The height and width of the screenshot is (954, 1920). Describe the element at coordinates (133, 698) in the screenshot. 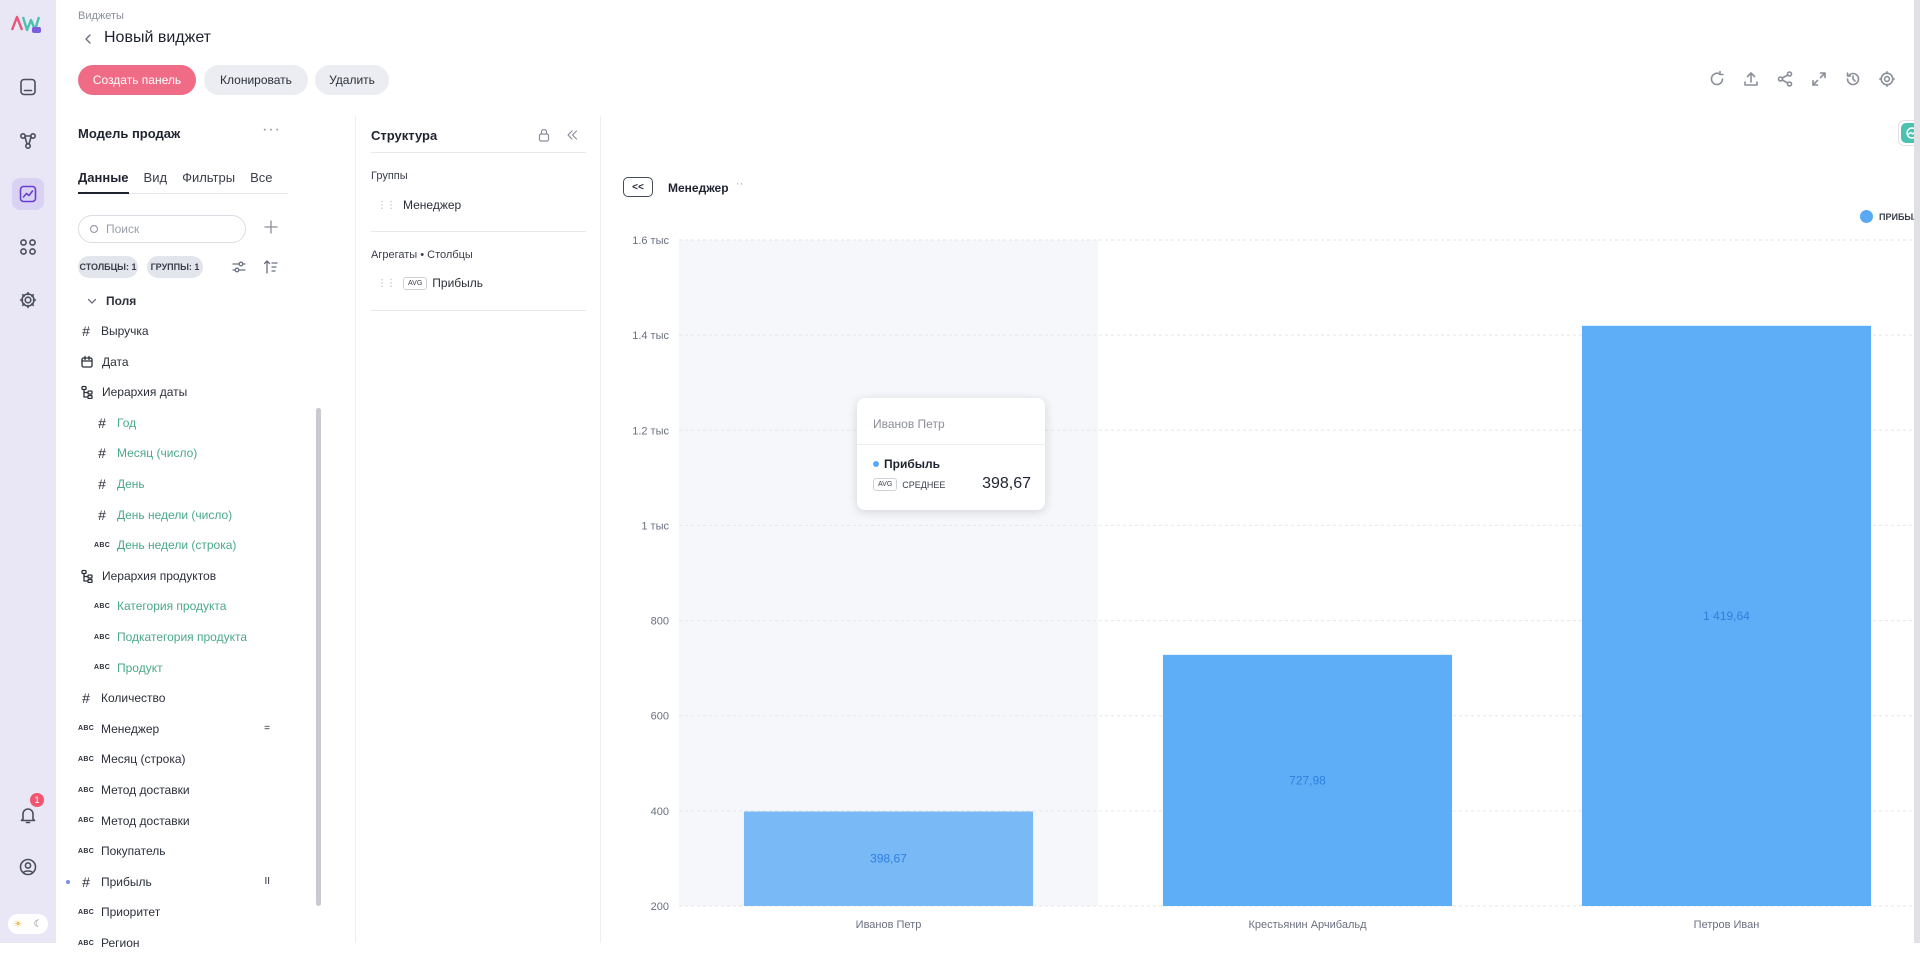

I see `field-label: Количество` at that location.